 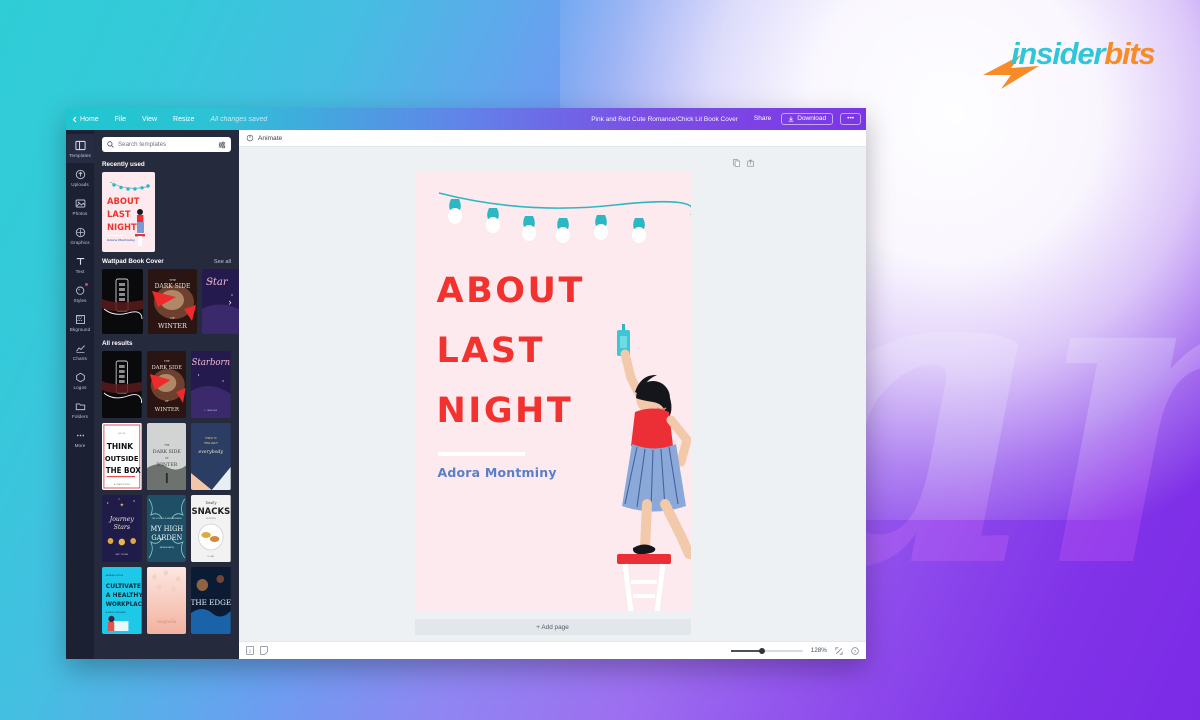 I want to click on recently-used-header: Recently used, so click(x=166, y=164).